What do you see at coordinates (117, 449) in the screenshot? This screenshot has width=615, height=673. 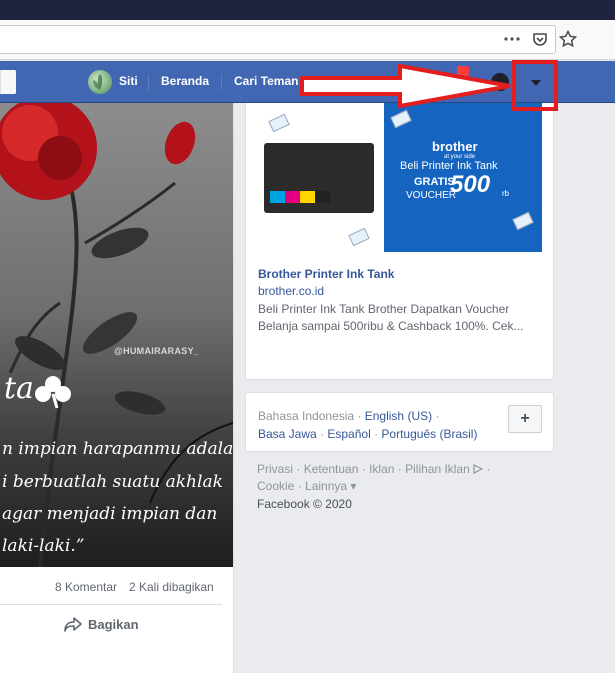 I see `image-quote-line: n impian harapanmu adalah` at bounding box center [117, 449].